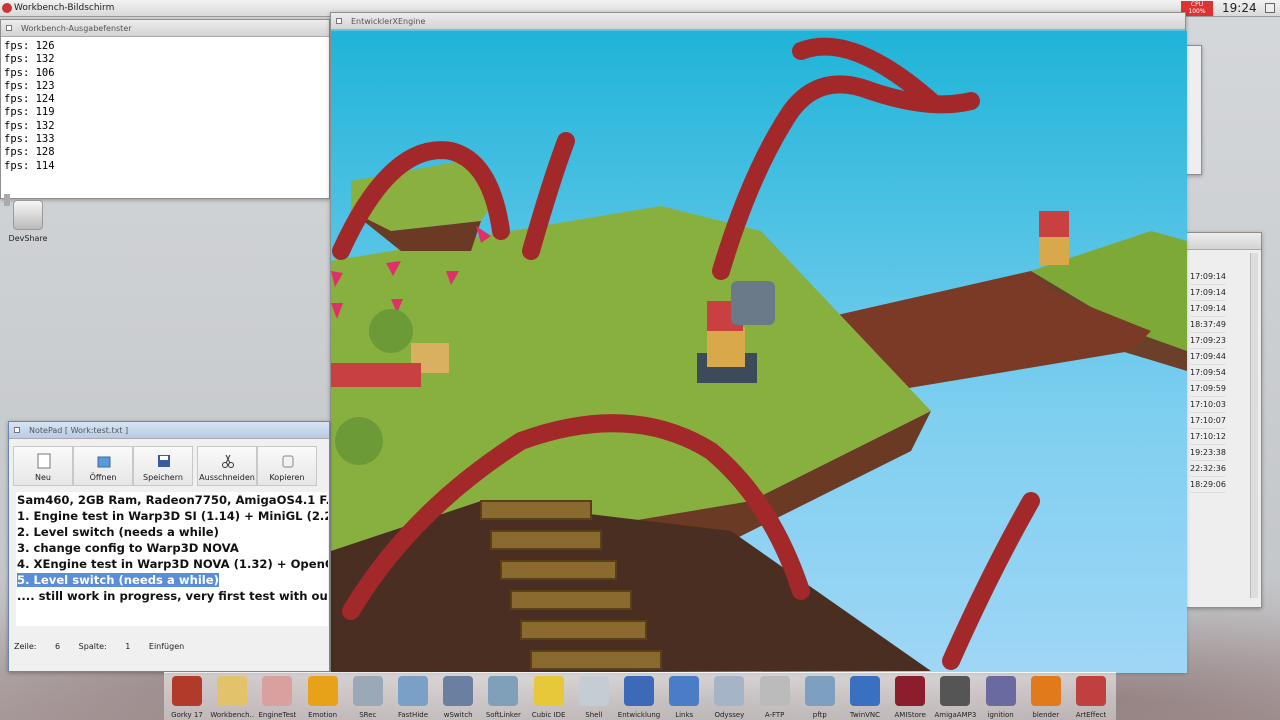  Describe the element at coordinates (1208, 325) in the screenshot. I see `list-item: 18:37:49` at that location.